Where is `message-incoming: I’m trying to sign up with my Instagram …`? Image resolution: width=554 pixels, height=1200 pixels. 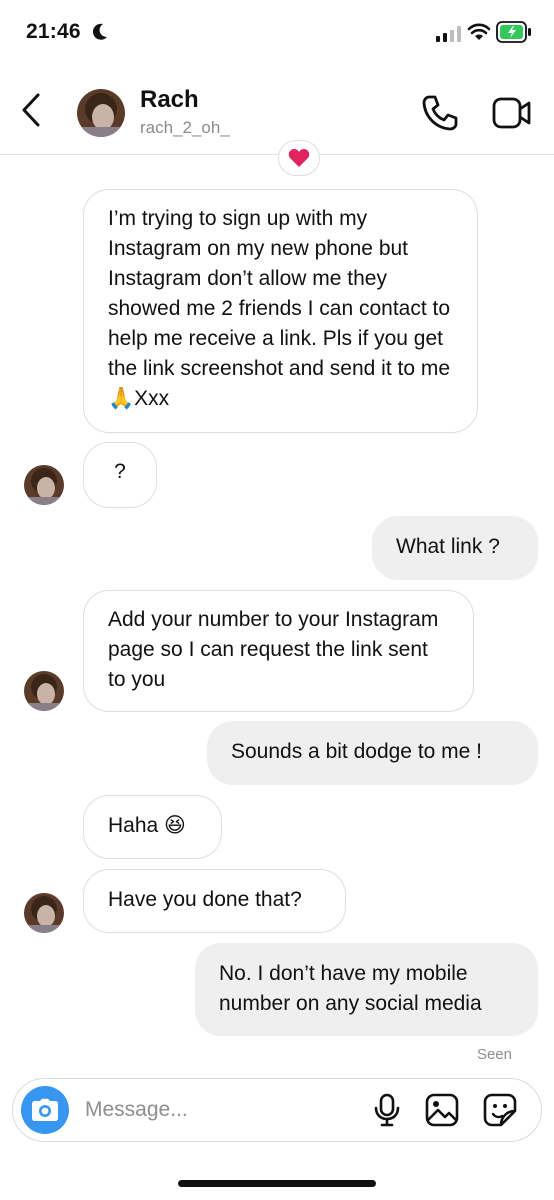 message-incoming: I’m trying to sign up with my Instagram … is located at coordinates (280, 311).